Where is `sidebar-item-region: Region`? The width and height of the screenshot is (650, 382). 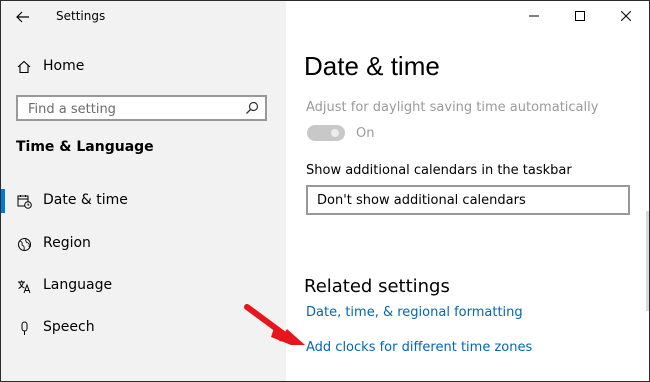
sidebar-item-region: Region is located at coordinates (143, 244).